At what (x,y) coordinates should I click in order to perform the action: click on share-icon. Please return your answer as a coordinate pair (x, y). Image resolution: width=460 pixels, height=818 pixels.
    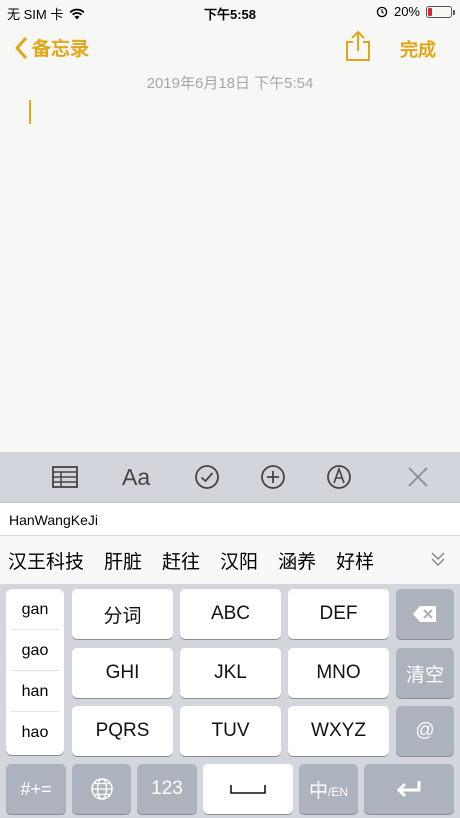
    Looking at the image, I should click on (358, 46).